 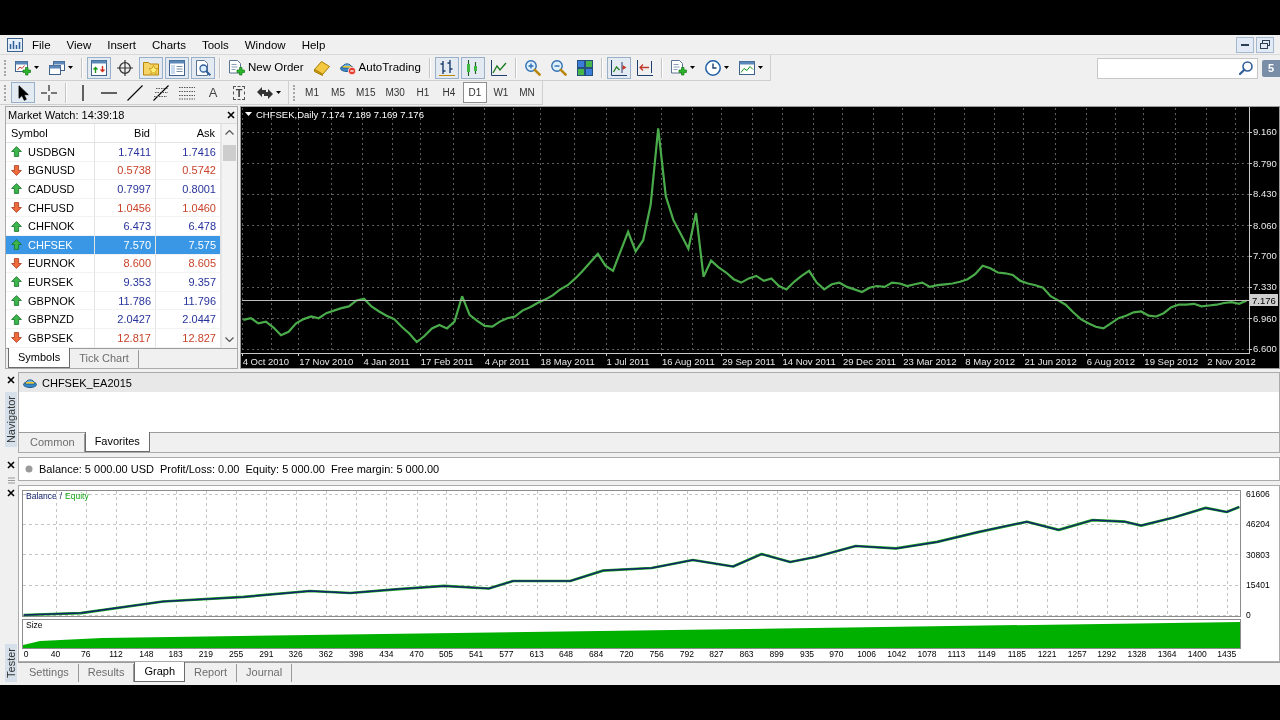 What do you see at coordinates (566, 654) in the screenshot?
I see `x-axis-label: 648` at bounding box center [566, 654].